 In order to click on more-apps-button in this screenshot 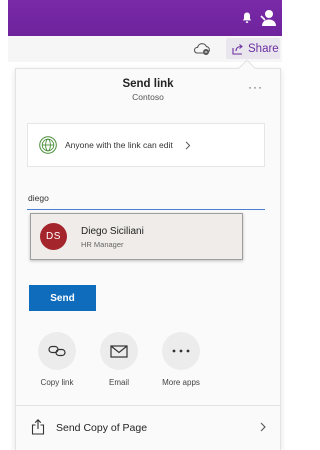, I will do `click(181, 351)`.